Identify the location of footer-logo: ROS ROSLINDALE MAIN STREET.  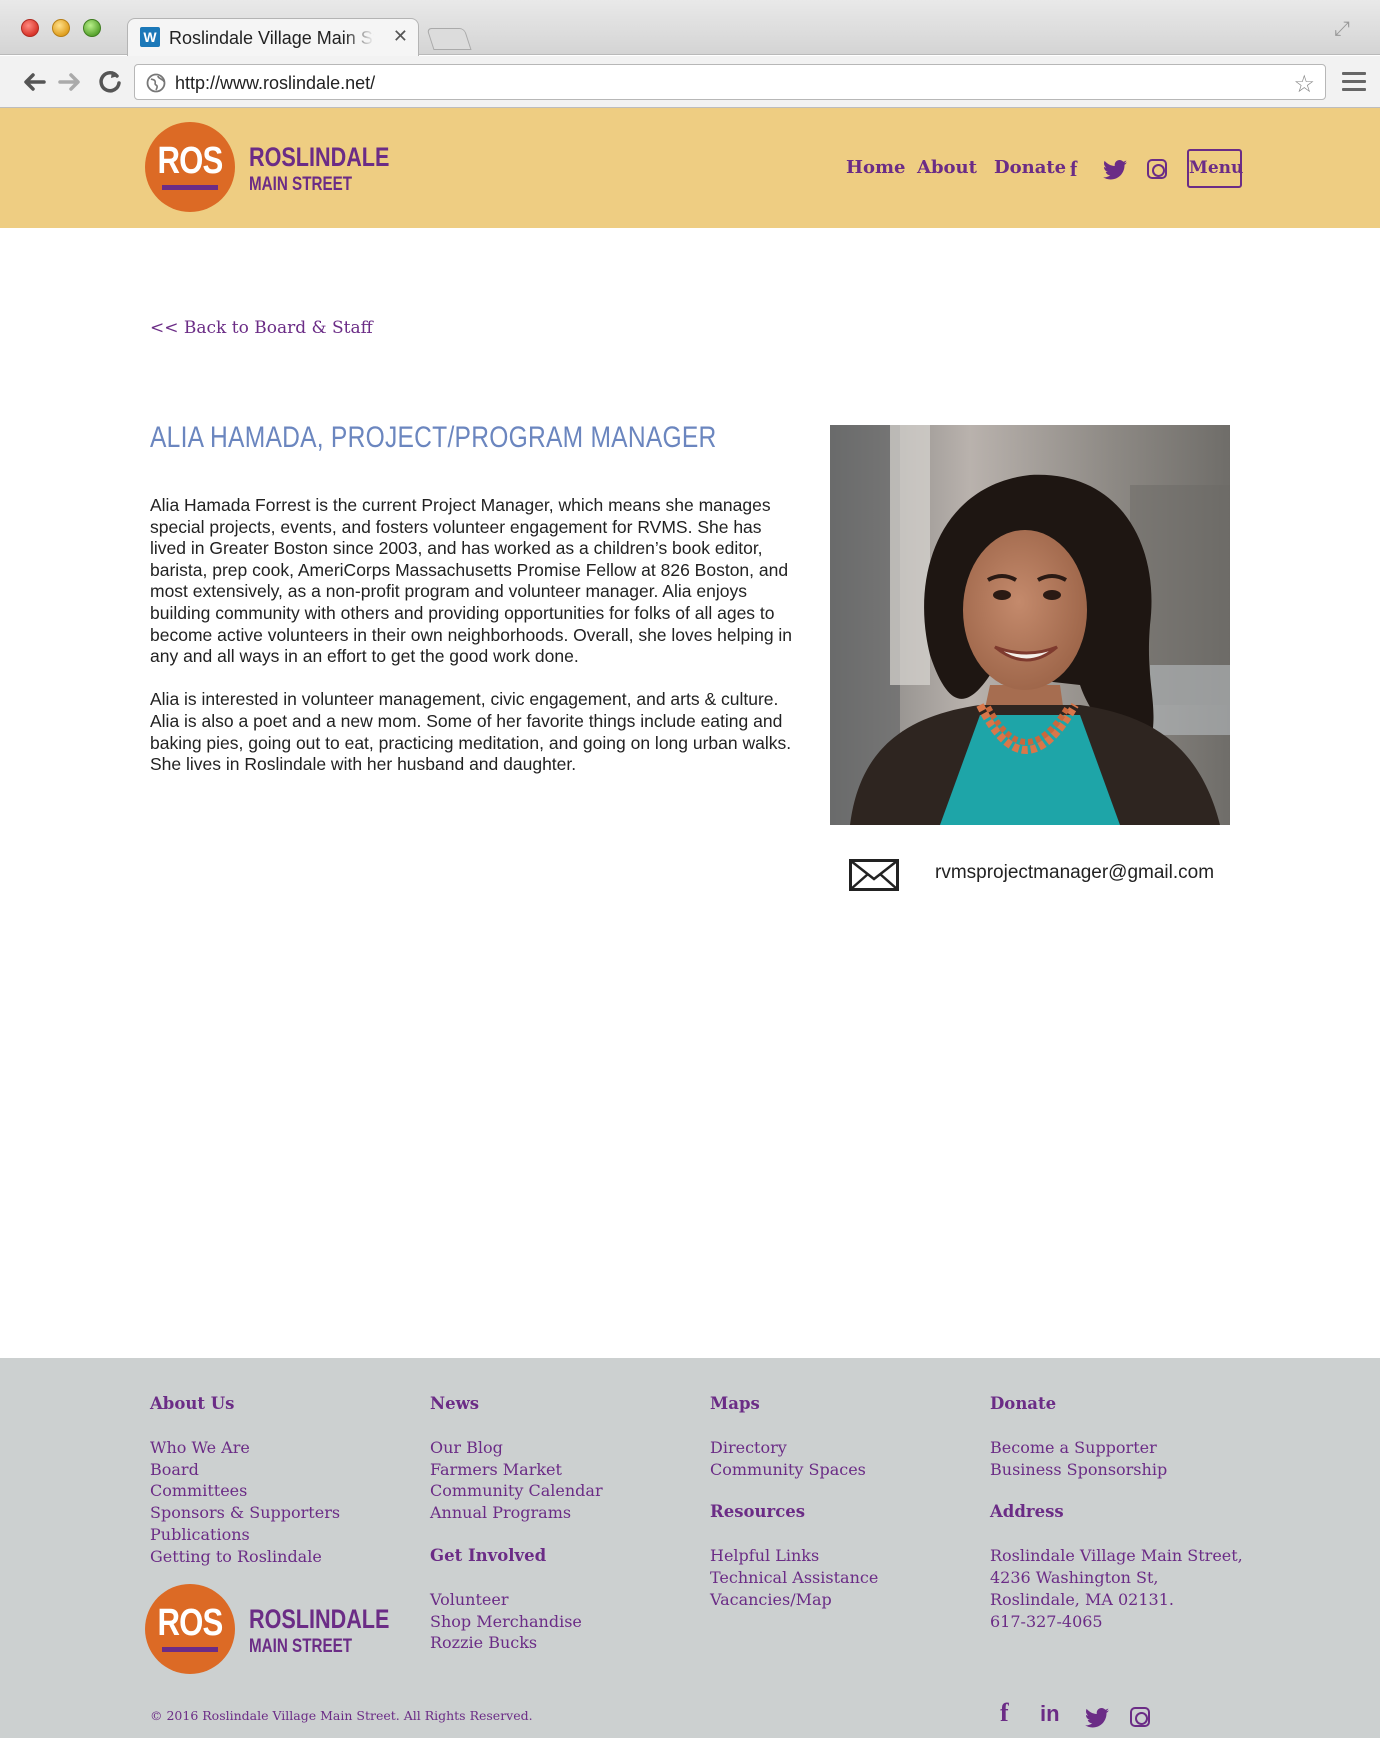
(295, 1630).